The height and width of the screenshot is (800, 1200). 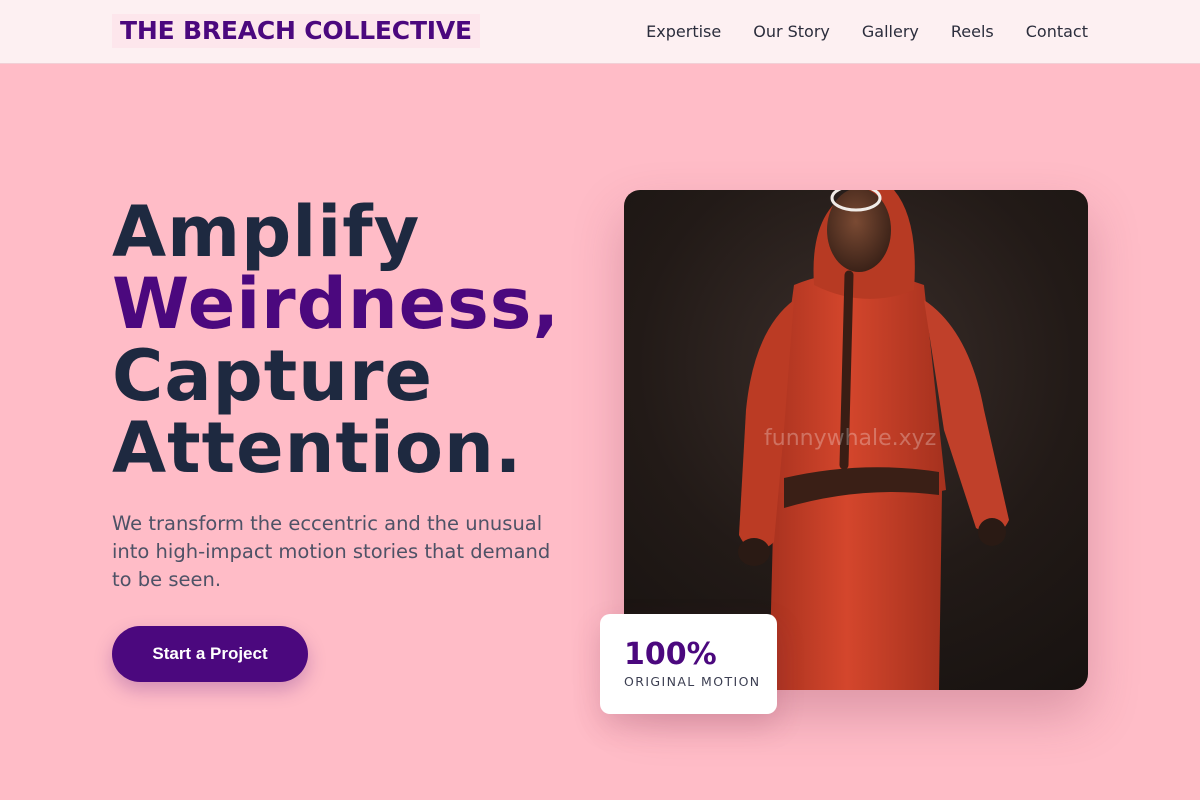 I want to click on hero-title-accent: Weirdness,, so click(x=336, y=304).